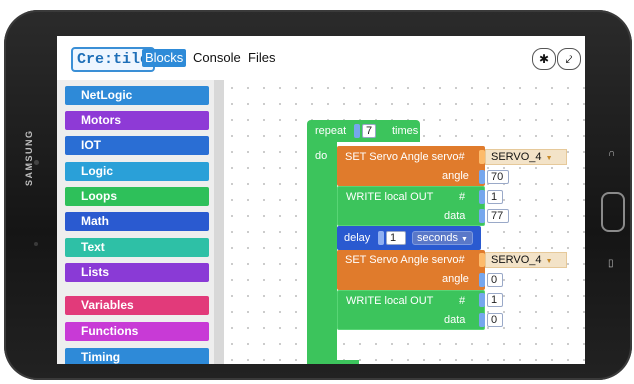 This screenshot has height=384, width=634. I want to click on category-netlogic: NetLogic, so click(137, 95).